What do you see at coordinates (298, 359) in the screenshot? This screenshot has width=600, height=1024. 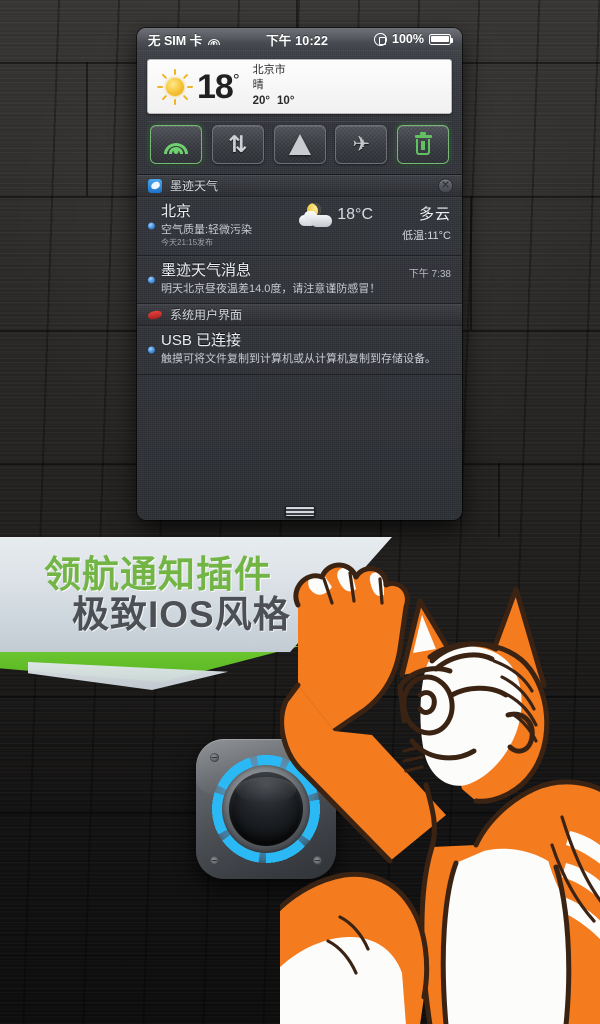 I see `notification-subtitle: 触摸可将文件复制到计算机或从计算机复制到存储设备。` at bounding box center [298, 359].